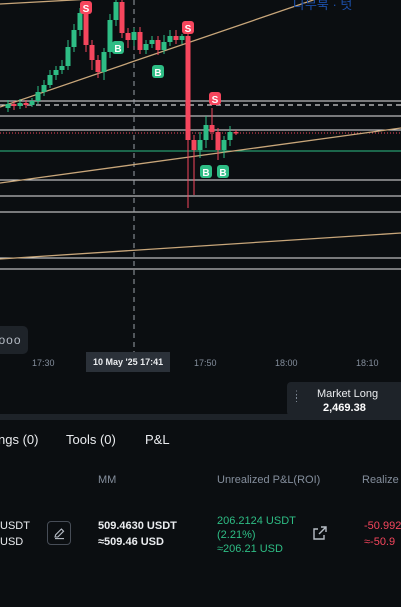 The width and height of the screenshot is (401, 607). I want to click on tab-tools: Tools (0), so click(91, 439).